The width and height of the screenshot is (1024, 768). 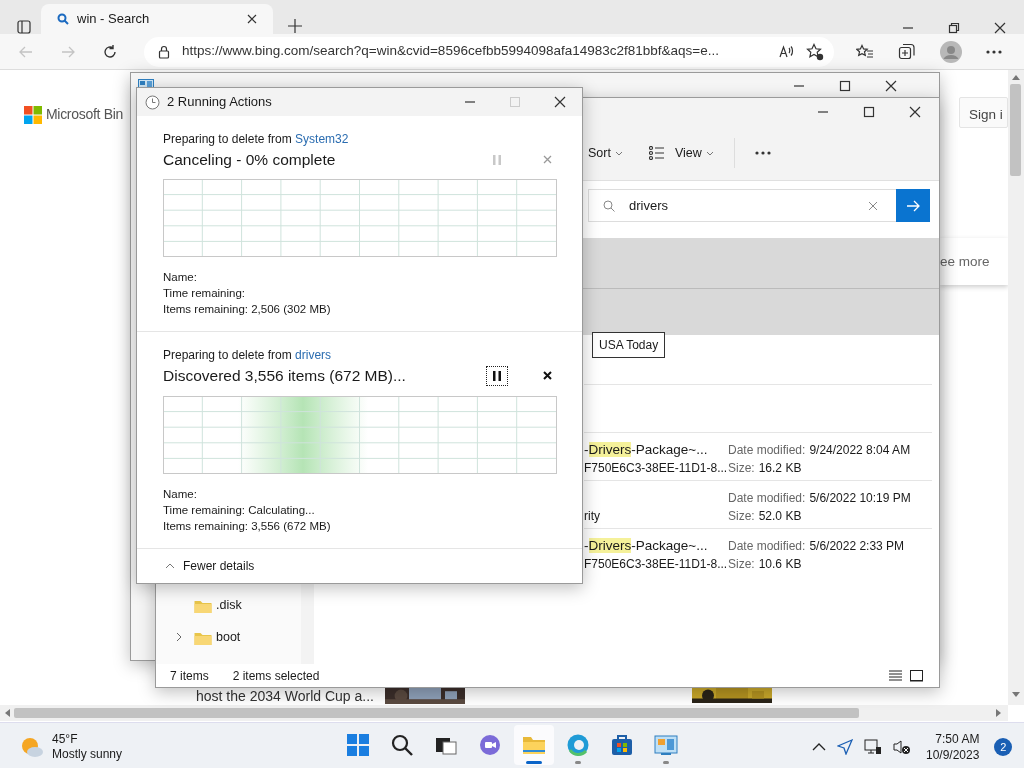 What do you see at coordinates (902, 747) in the screenshot?
I see `volume-muted-icon` at bounding box center [902, 747].